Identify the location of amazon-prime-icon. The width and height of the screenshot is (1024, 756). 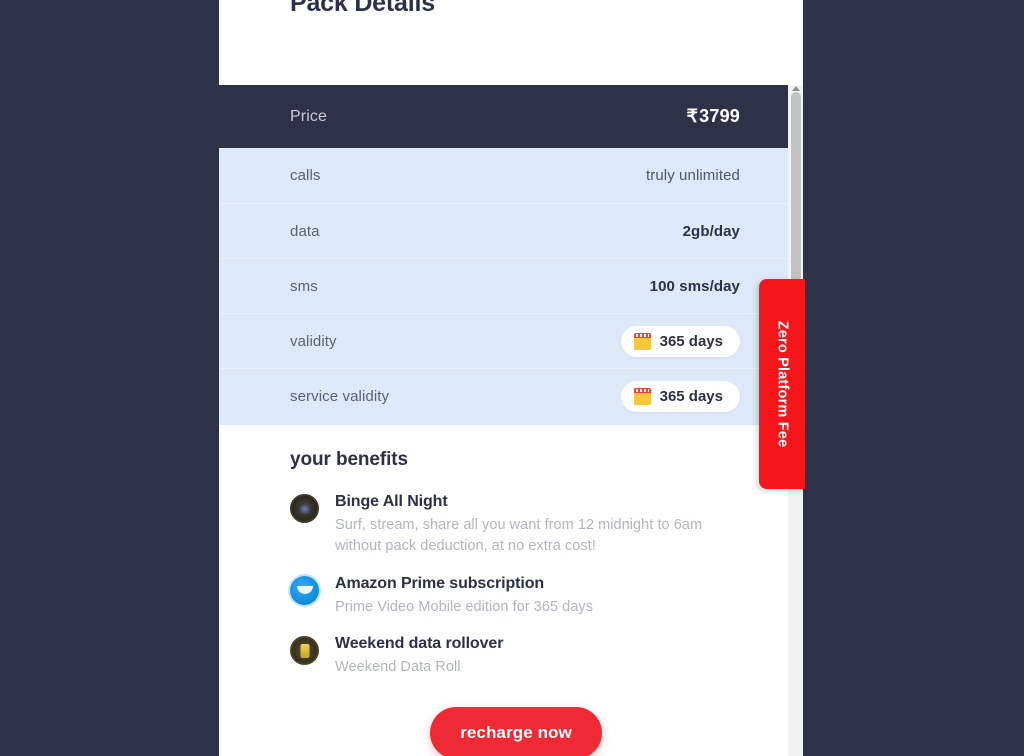
(304, 590).